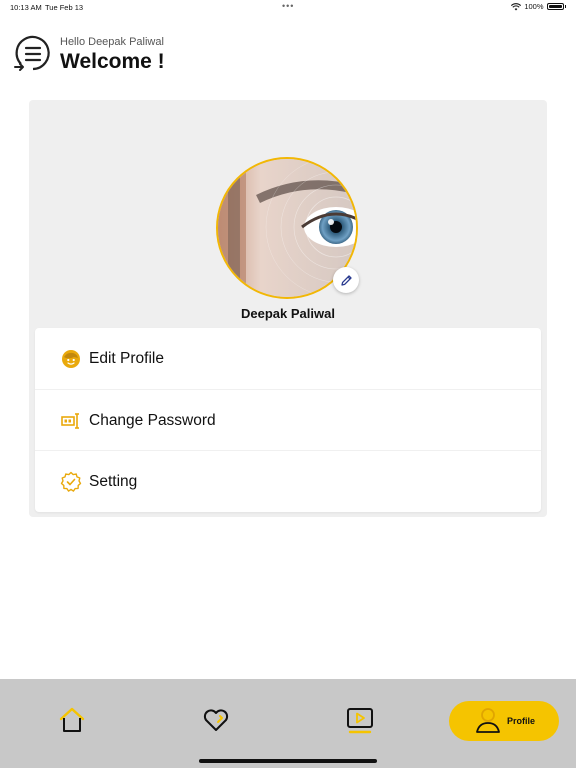 The height and width of the screenshot is (768, 576). Describe the element at coordinates (565, 6) in the screenshot. I see `battery-tip` at that location.